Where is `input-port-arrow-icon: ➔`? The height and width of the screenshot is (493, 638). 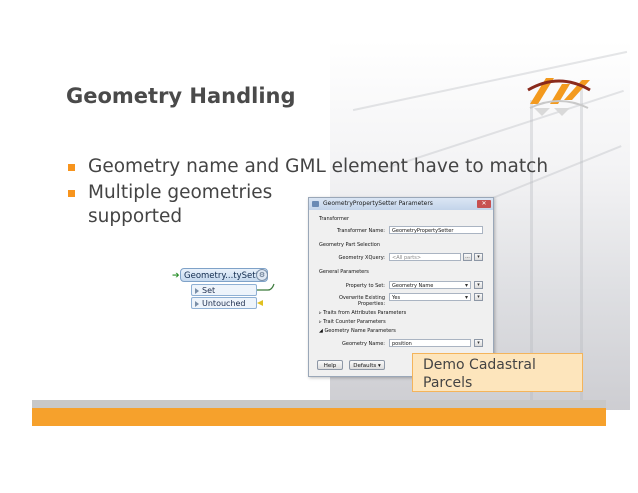
input-port-arrow-icon: ➔ is located at coordinates (176, 276).